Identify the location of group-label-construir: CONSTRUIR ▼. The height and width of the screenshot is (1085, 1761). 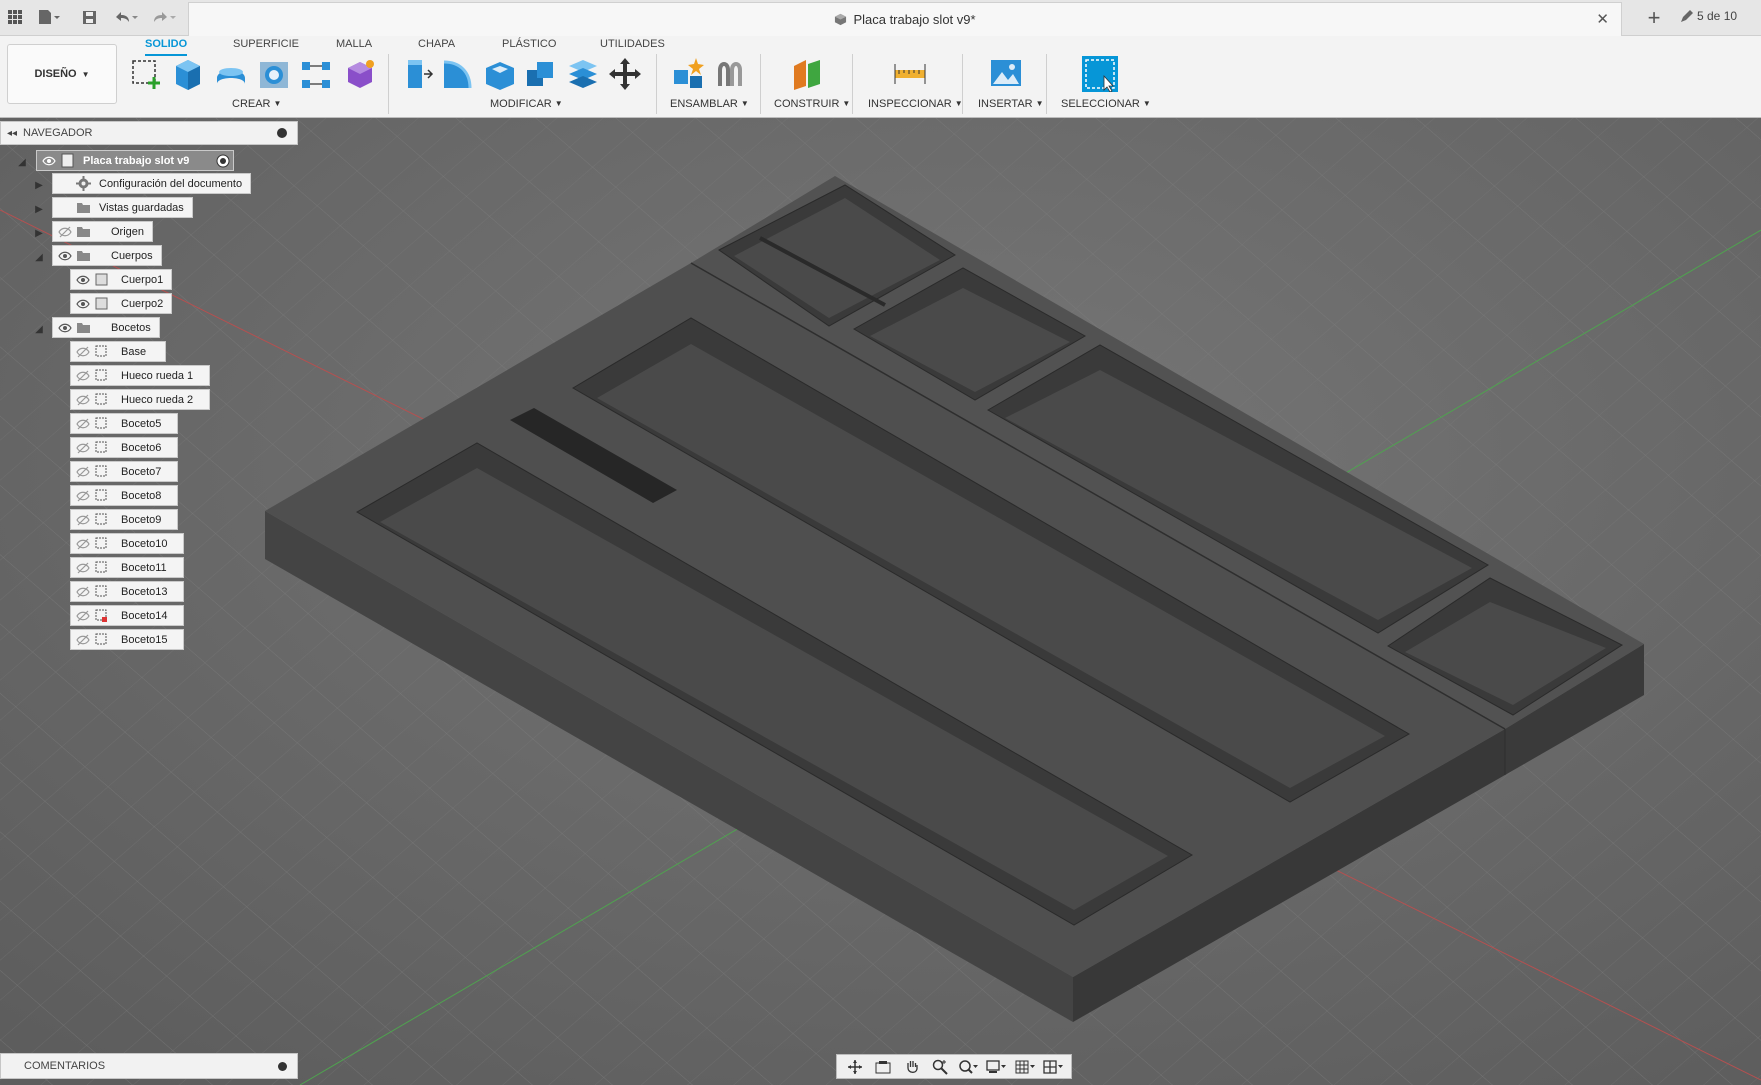
(812, 104).